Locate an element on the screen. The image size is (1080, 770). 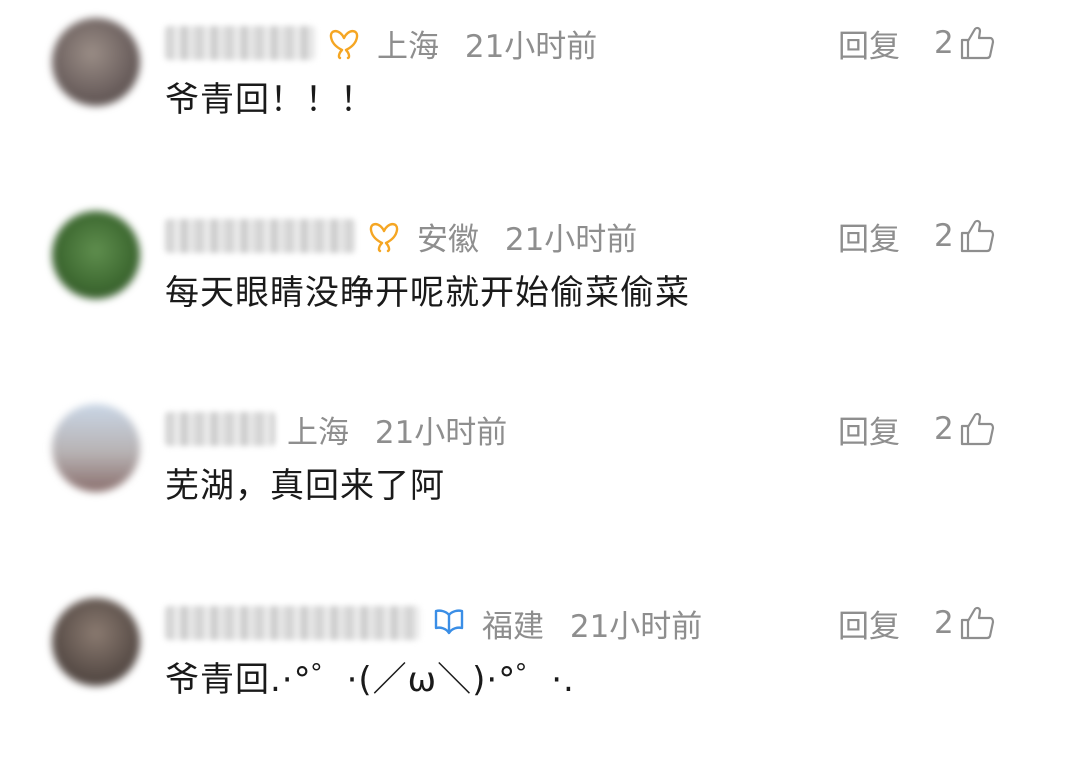
comment-header: 福建 21小时前 is located at coordinates (433, 623).